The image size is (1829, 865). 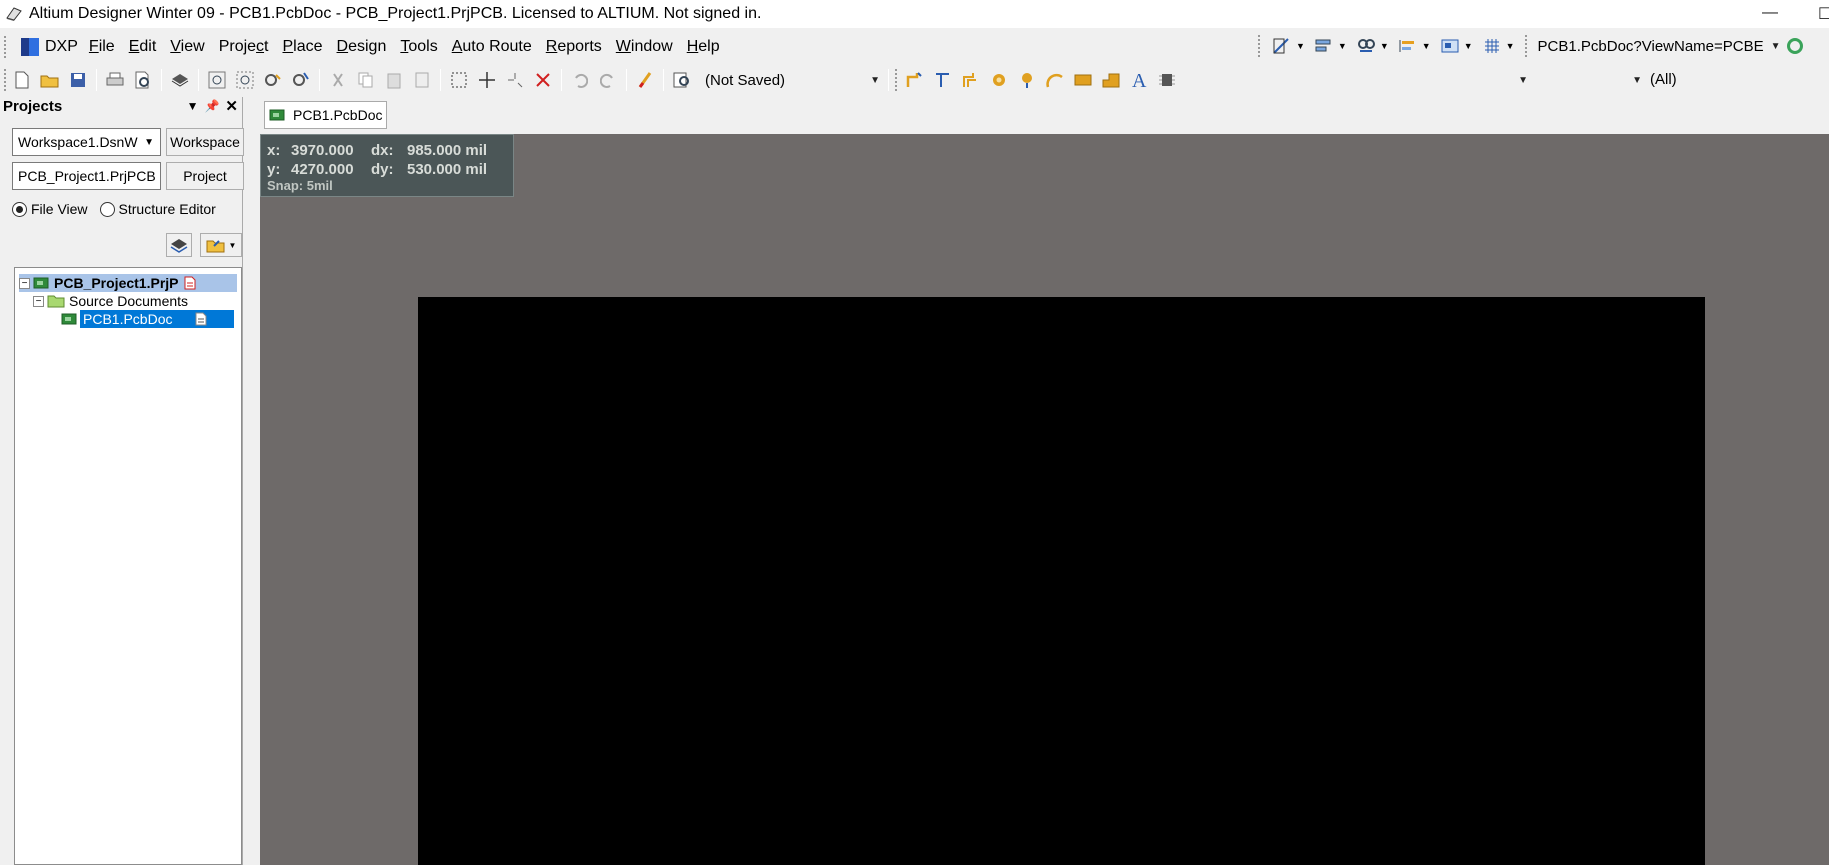 I want to click on cross-probe-icon, so click(x=645, y=80).